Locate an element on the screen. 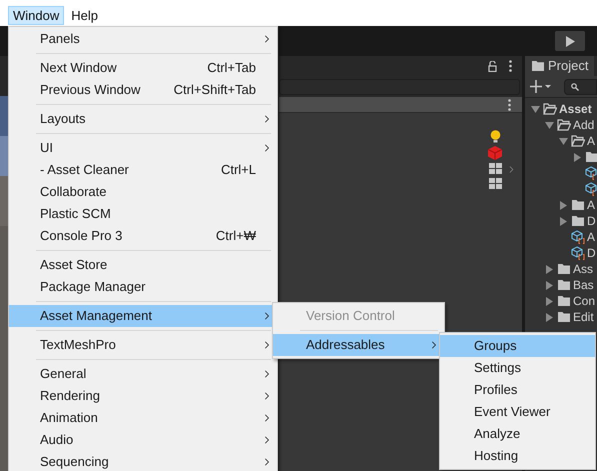 The width and height of the screenshot is (597, 471). menu-item: Hosting is located at coordinates (517, 456).